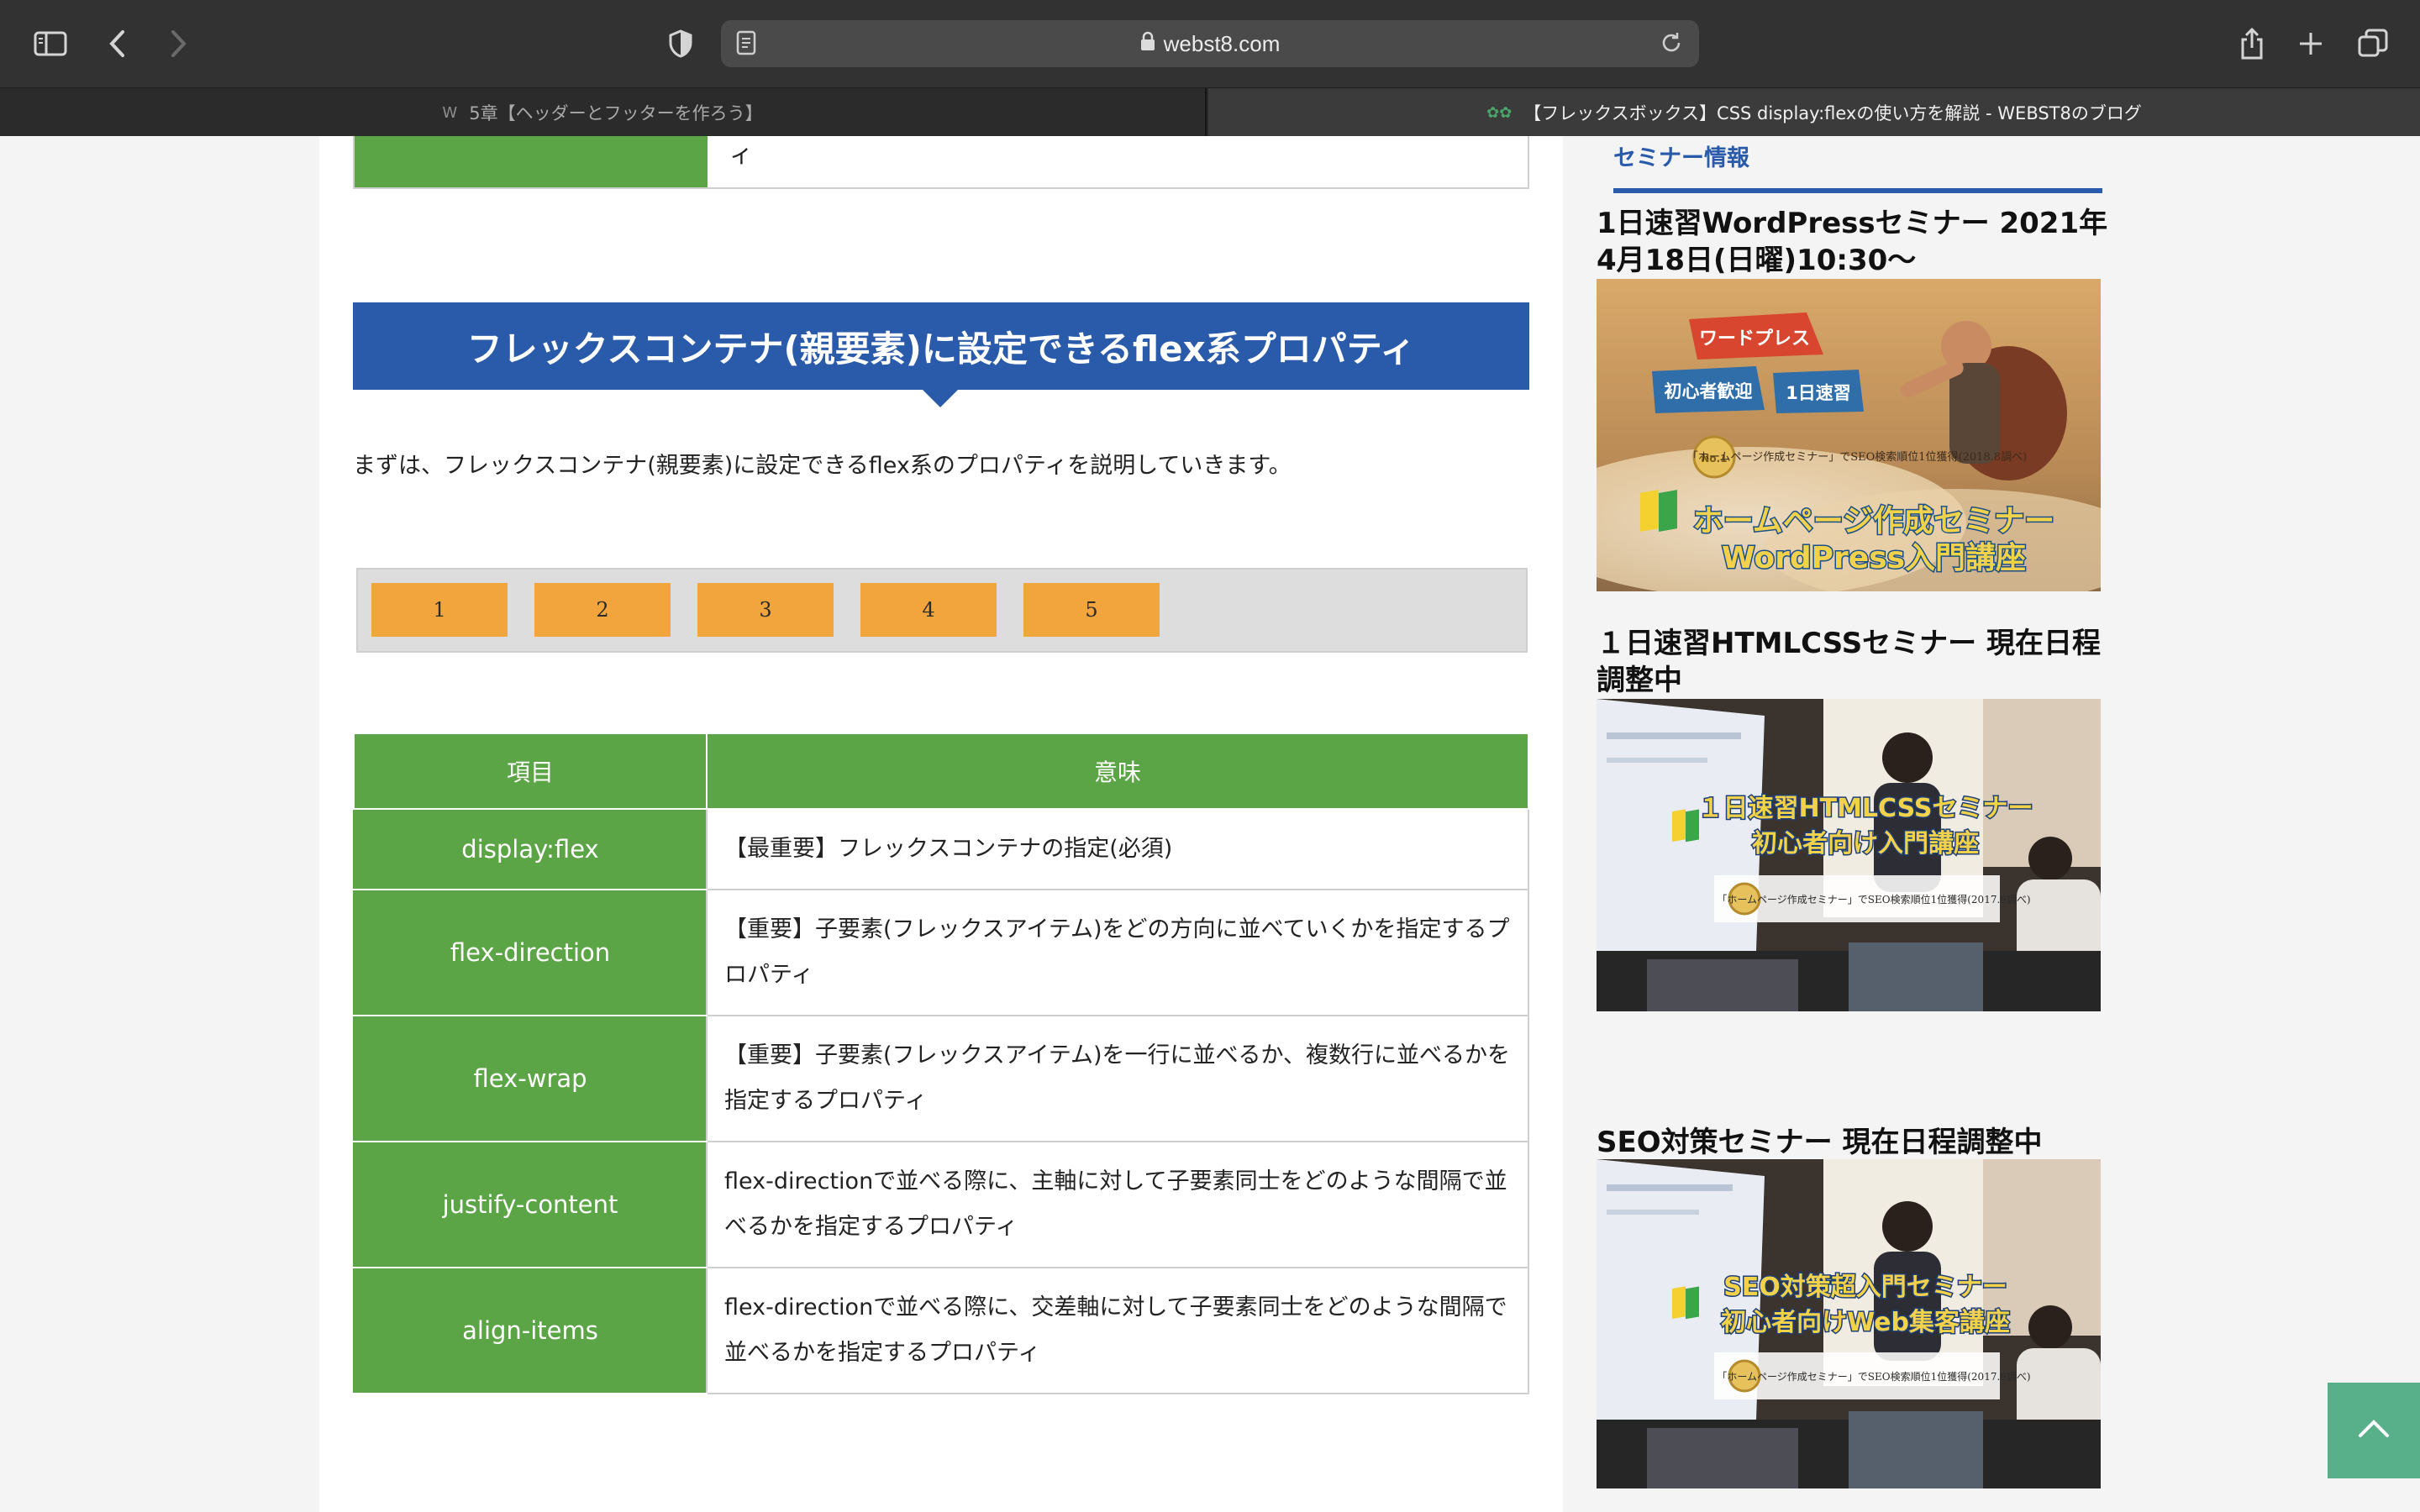 This screenshot has height=1512, width=2420. What do you see at coordinates (1147, 44) in the screenshot?
I see `lock-icon` at bounding box center [1147, 44].